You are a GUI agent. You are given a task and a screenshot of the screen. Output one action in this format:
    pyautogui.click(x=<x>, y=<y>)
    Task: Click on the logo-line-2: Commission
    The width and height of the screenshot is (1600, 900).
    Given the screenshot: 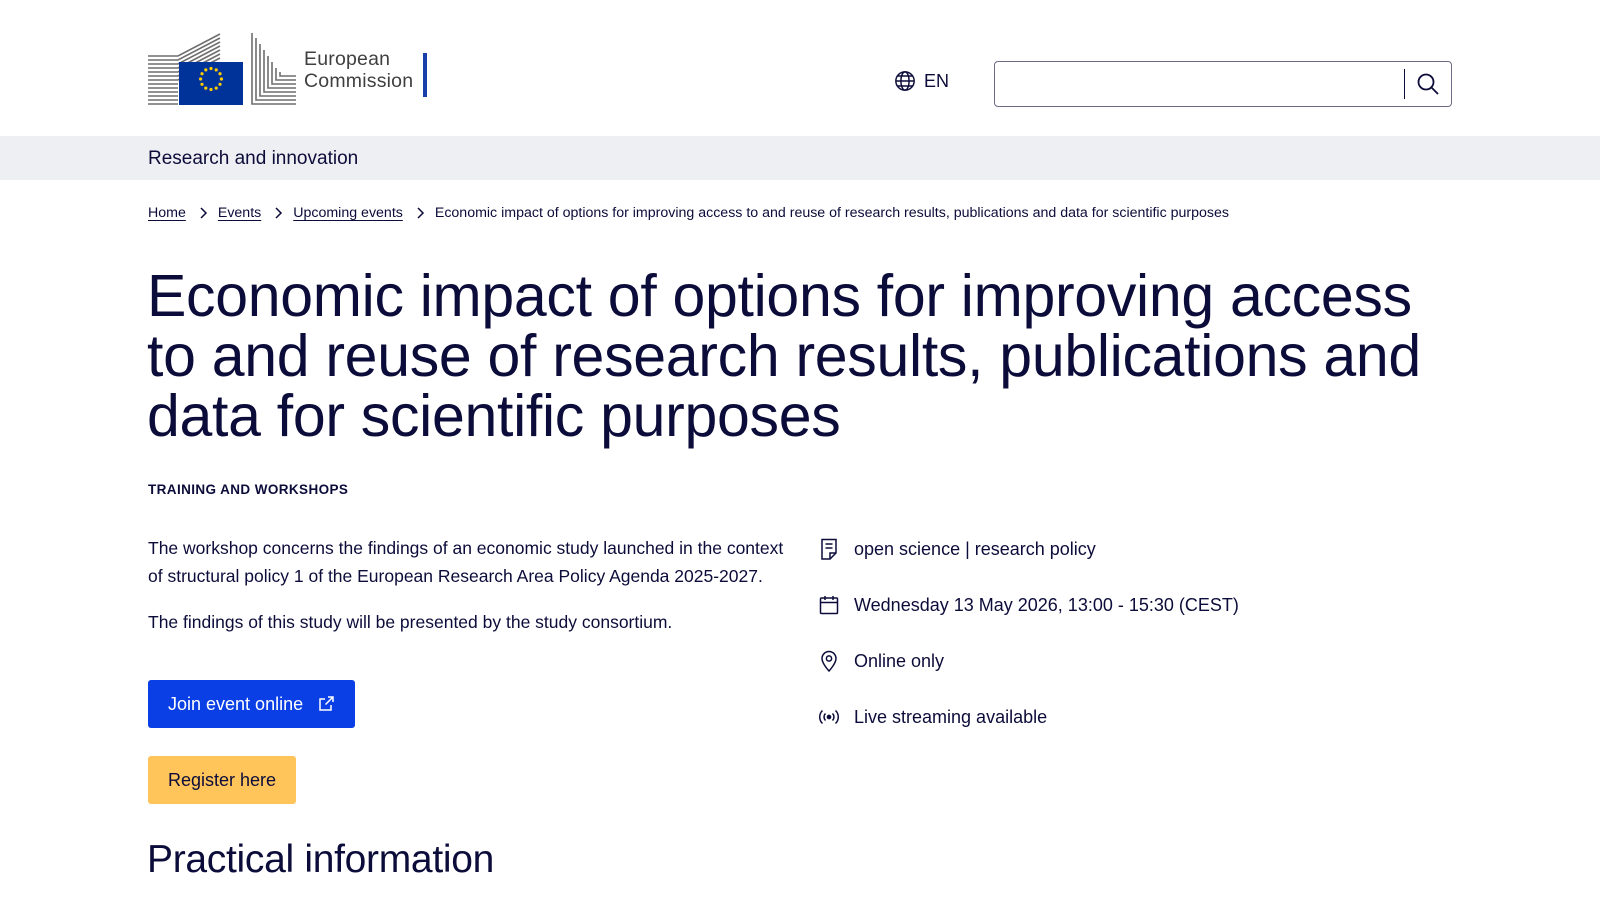 What is the action you would take?
    pyautogui.click(x=359, y=81)
    